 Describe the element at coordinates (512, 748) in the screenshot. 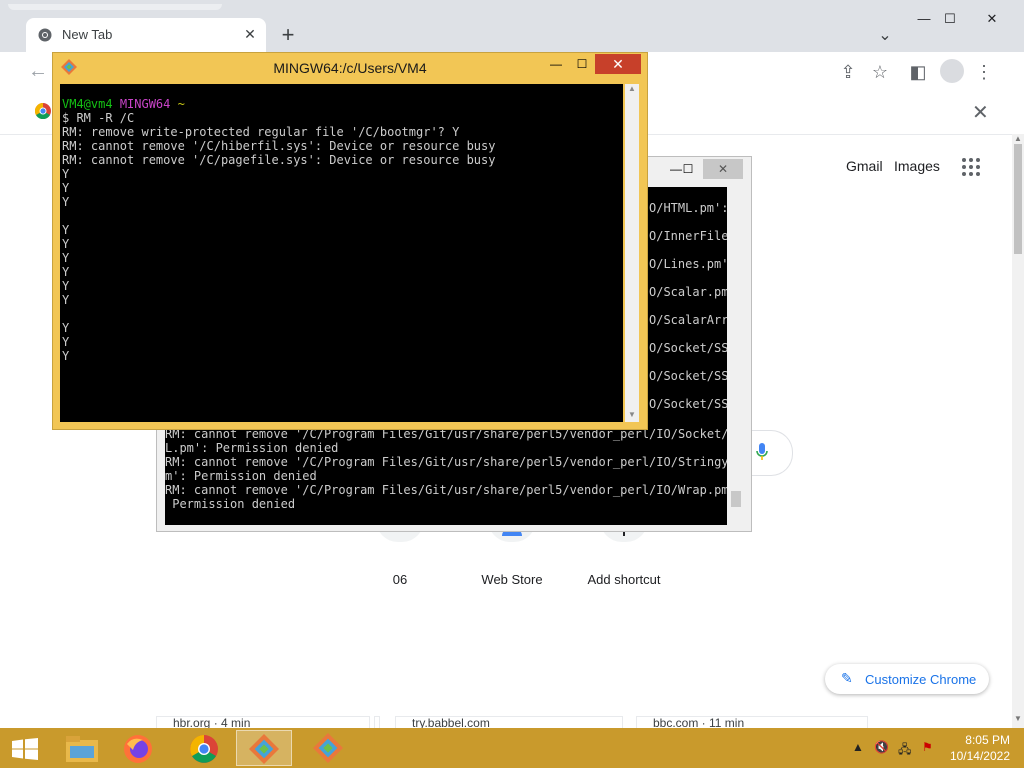

I see `taskbar: ▲ 🔇 🖧 ⚑ 8:05 PM 10/14/2022` at that location.